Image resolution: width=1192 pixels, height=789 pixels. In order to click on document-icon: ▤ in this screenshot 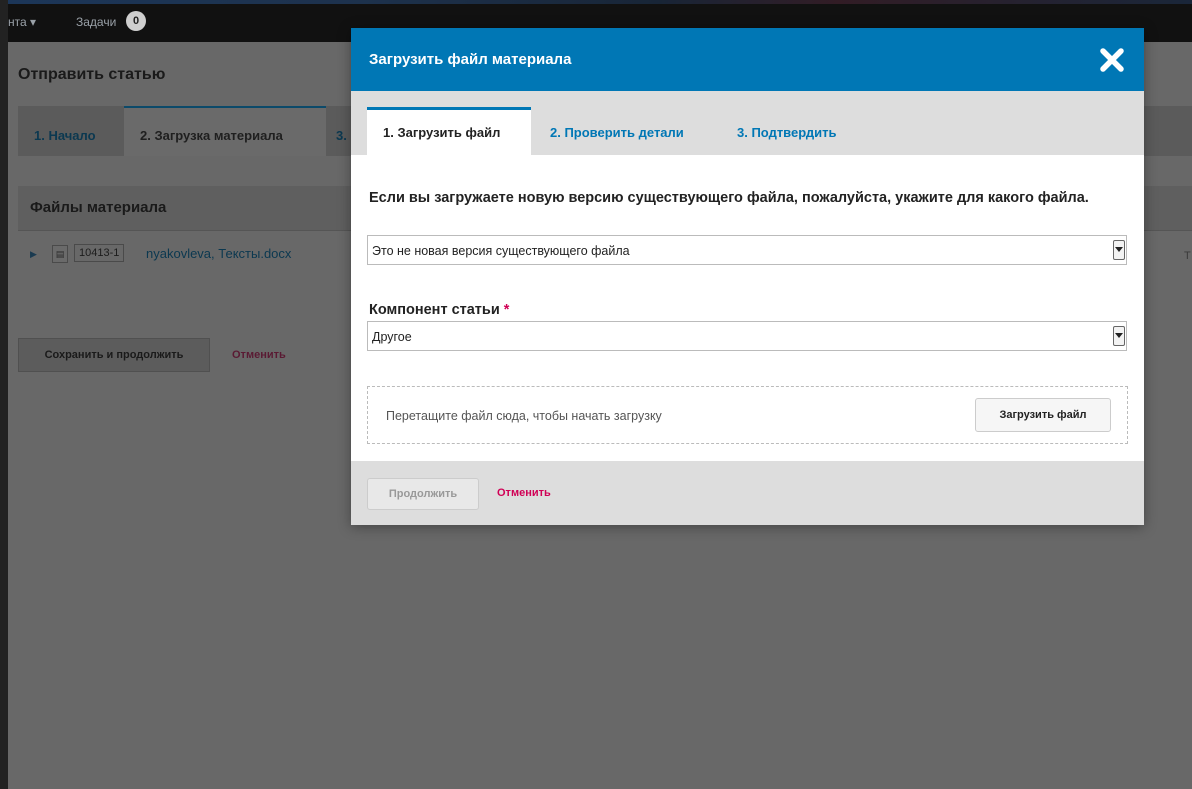, I will do `click(60, 254)`.